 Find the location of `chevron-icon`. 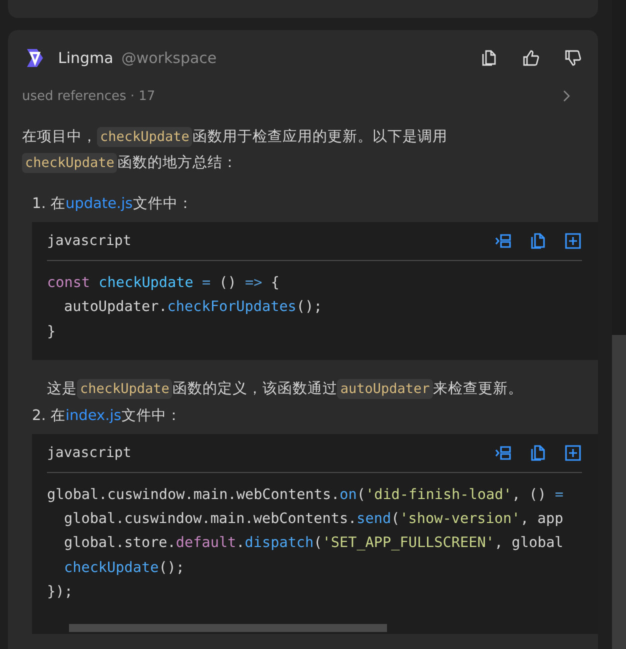

chevron-icon is located at coordinates (567, 96).